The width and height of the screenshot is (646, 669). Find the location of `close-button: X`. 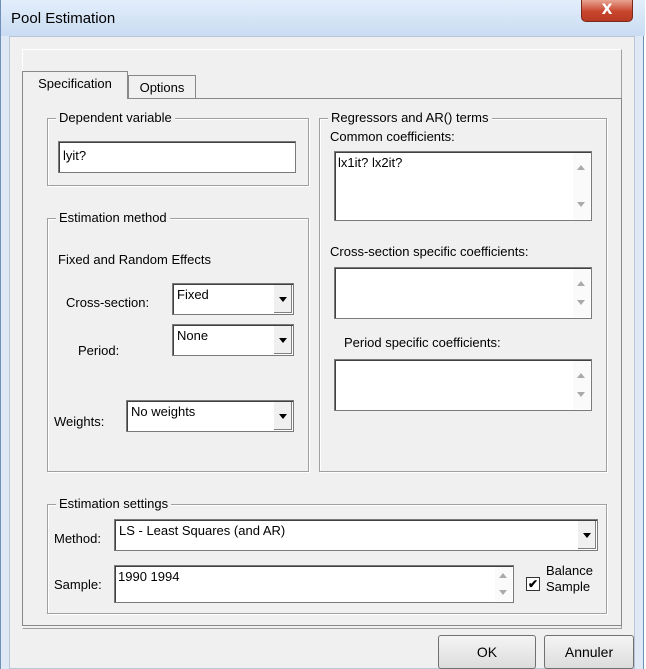

close-button: X is located at coordinates (607, 11).